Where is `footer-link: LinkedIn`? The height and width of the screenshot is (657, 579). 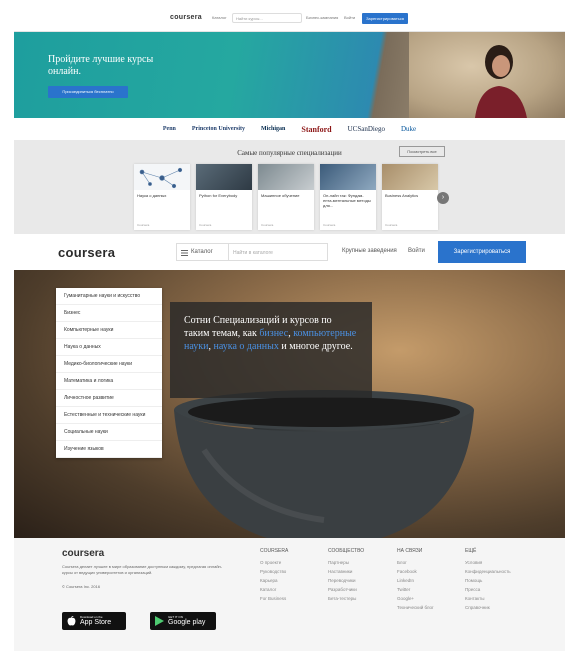
footer-link: LinkedIn is located at coordinates (432, 580).